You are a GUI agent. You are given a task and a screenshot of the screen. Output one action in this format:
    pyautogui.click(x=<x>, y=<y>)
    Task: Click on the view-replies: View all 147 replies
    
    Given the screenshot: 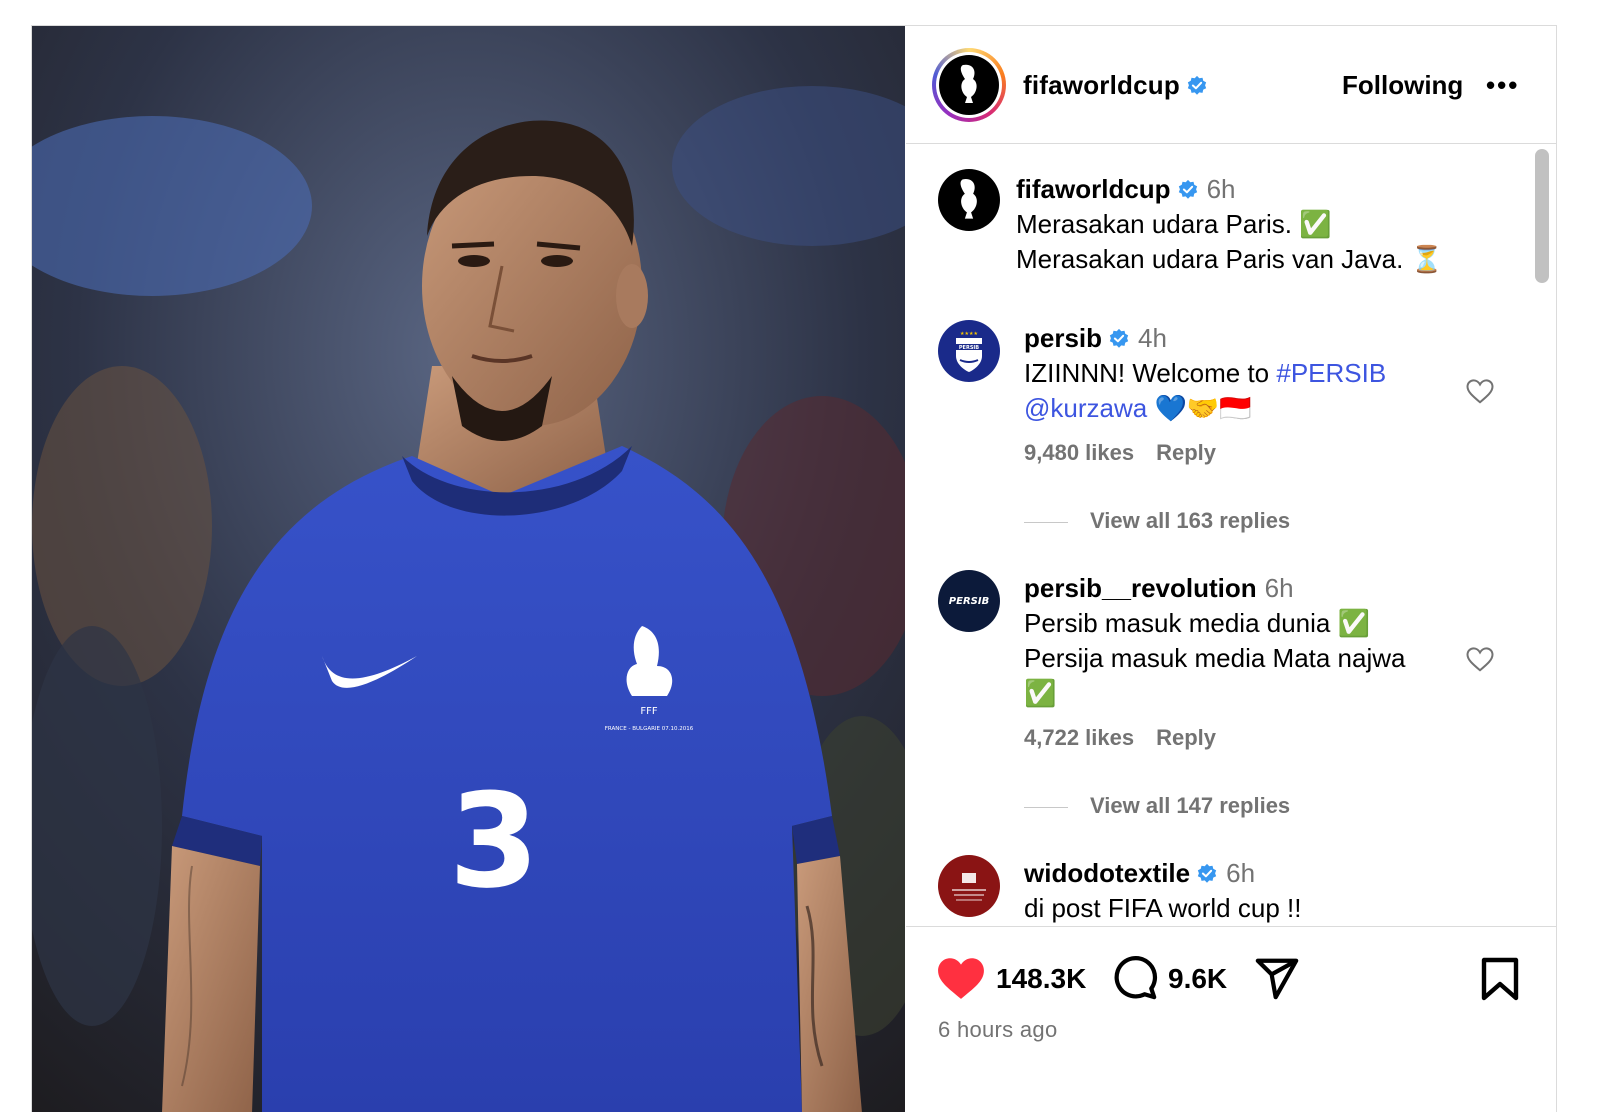 What is the action you would take?
    pyautogui.click(x=1157, y=806)
    